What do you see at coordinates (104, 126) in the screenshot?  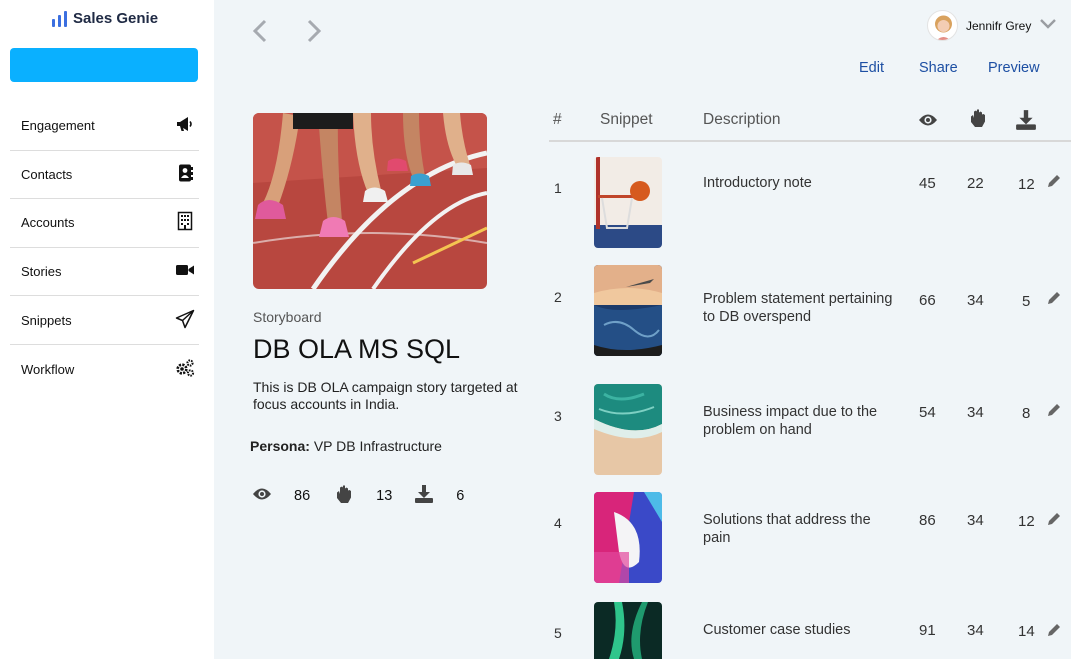 I see `sidebar-item-engagement: Engagement` at bounding box center [104, 126].